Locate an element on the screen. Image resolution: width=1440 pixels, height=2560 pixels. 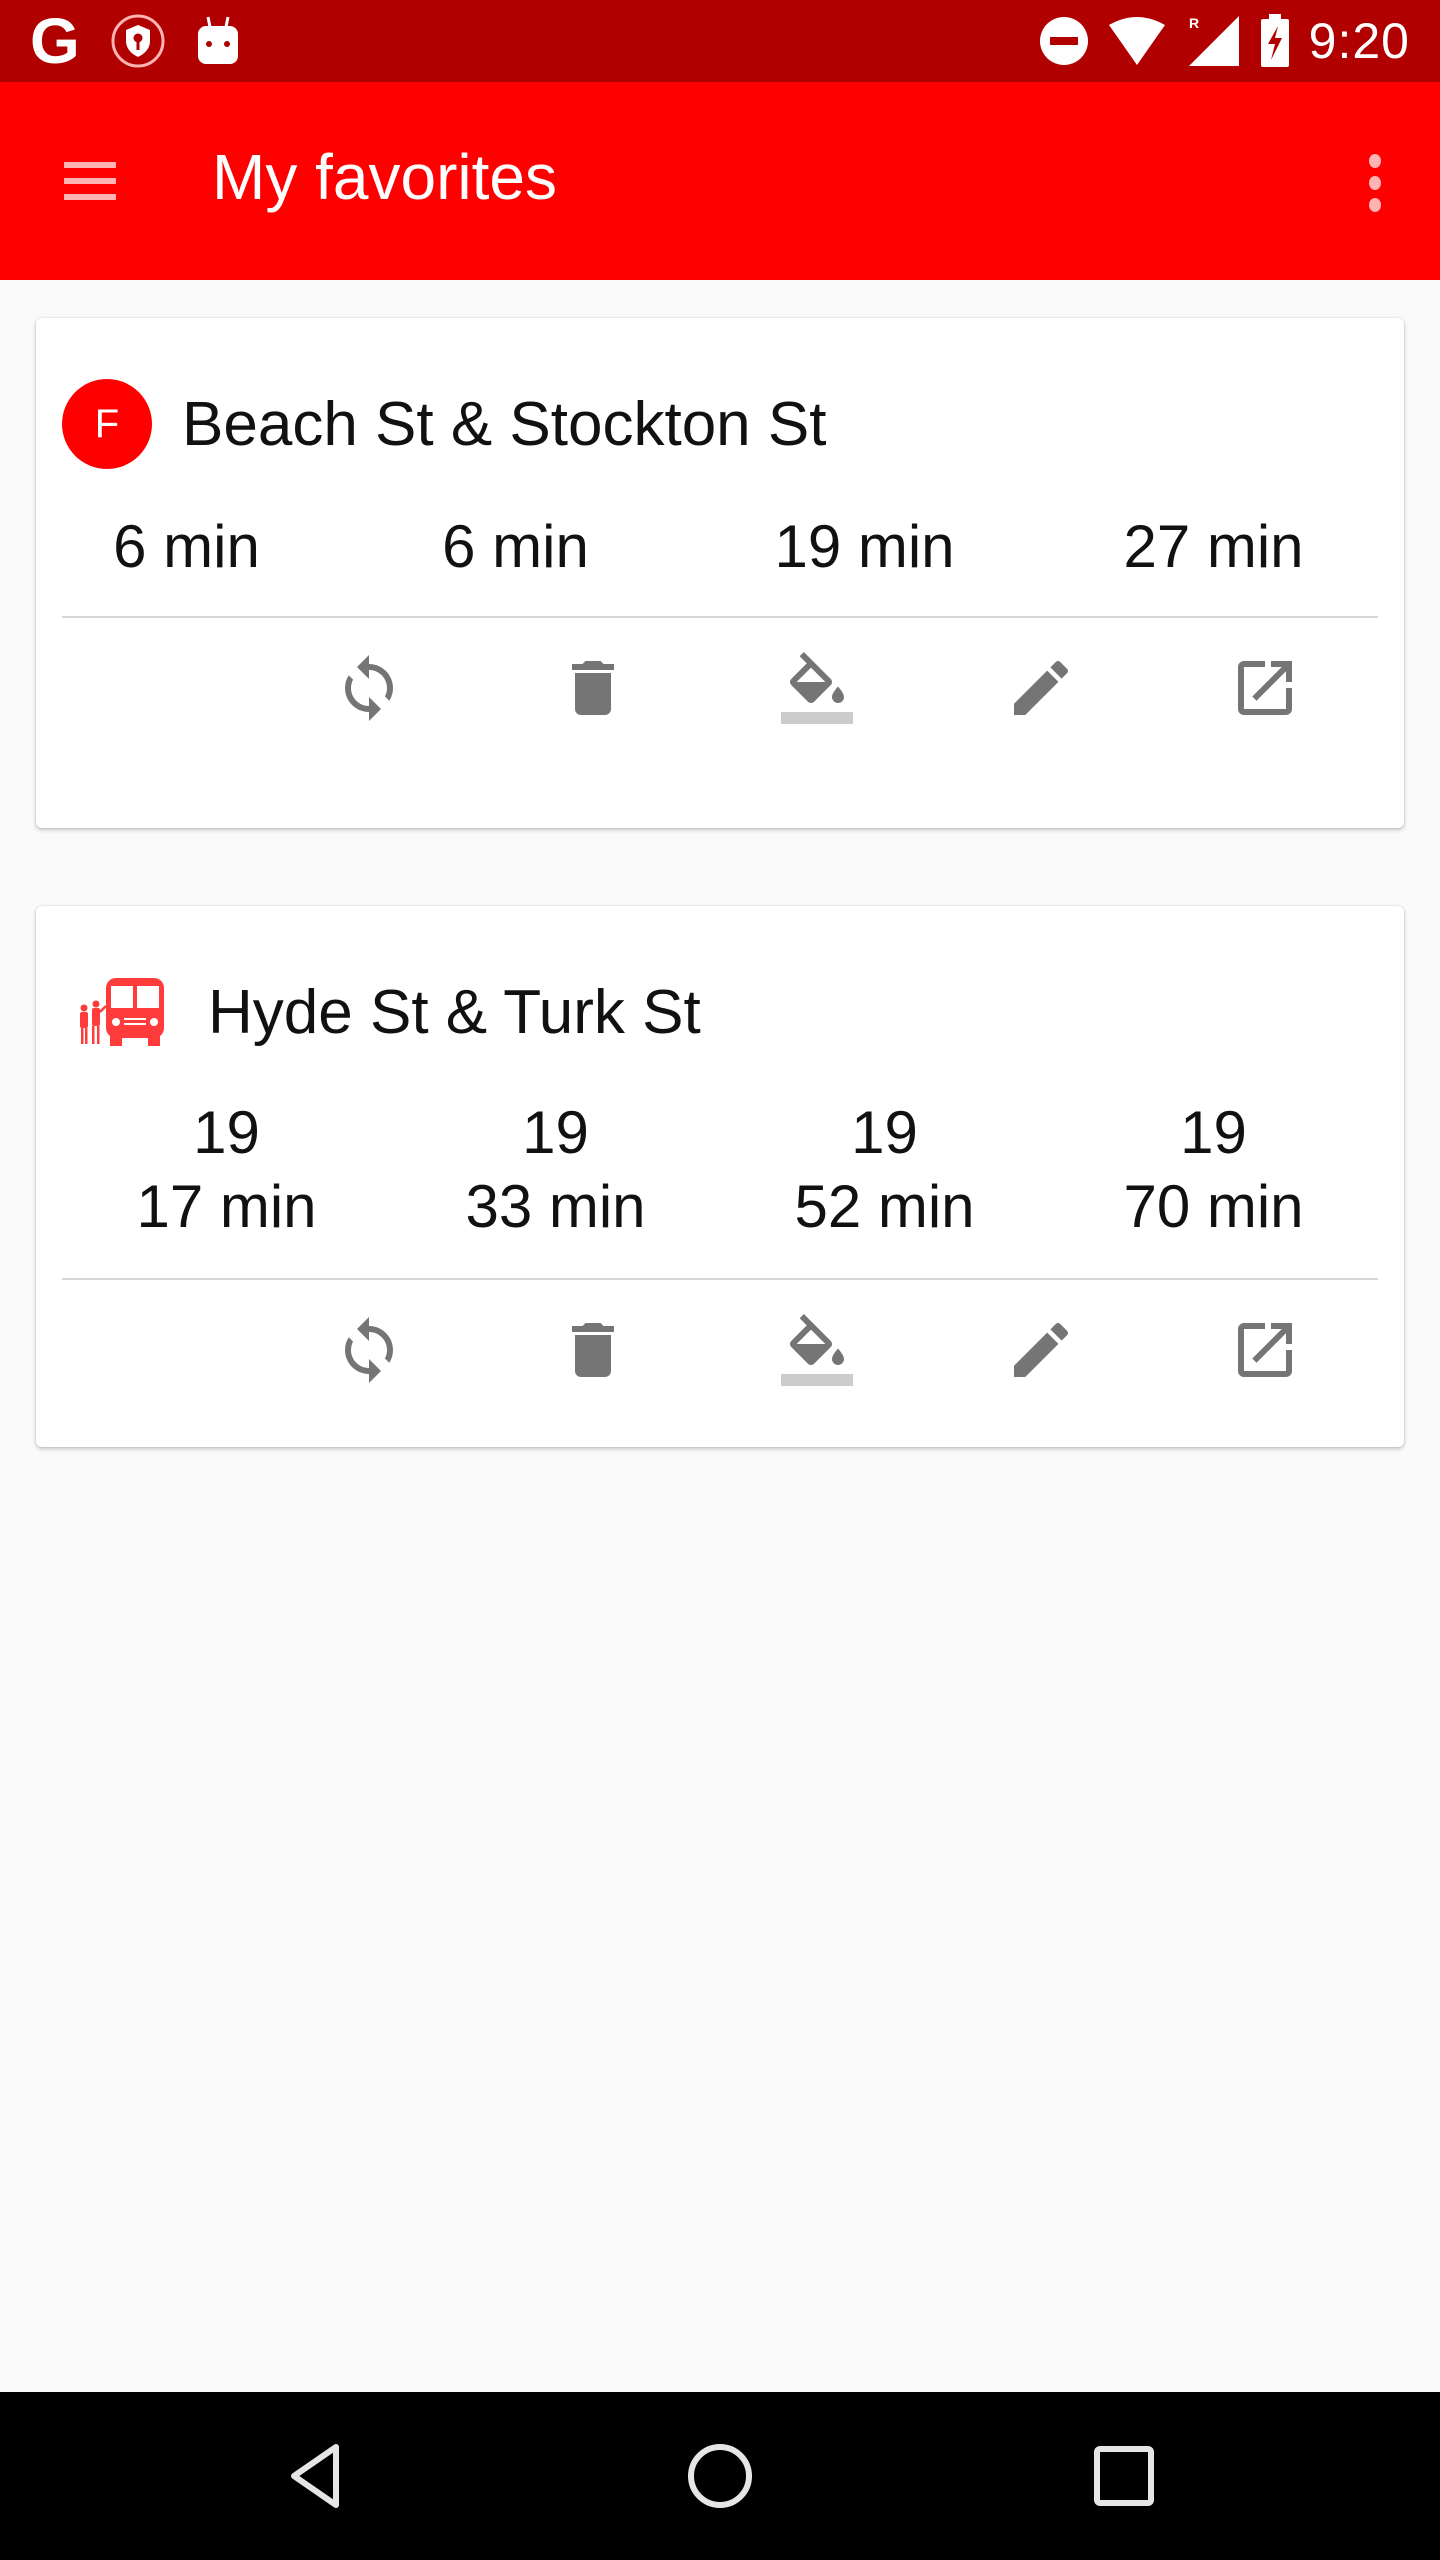
arrival-eta: 17 min is located at coordinates (226, 1206).